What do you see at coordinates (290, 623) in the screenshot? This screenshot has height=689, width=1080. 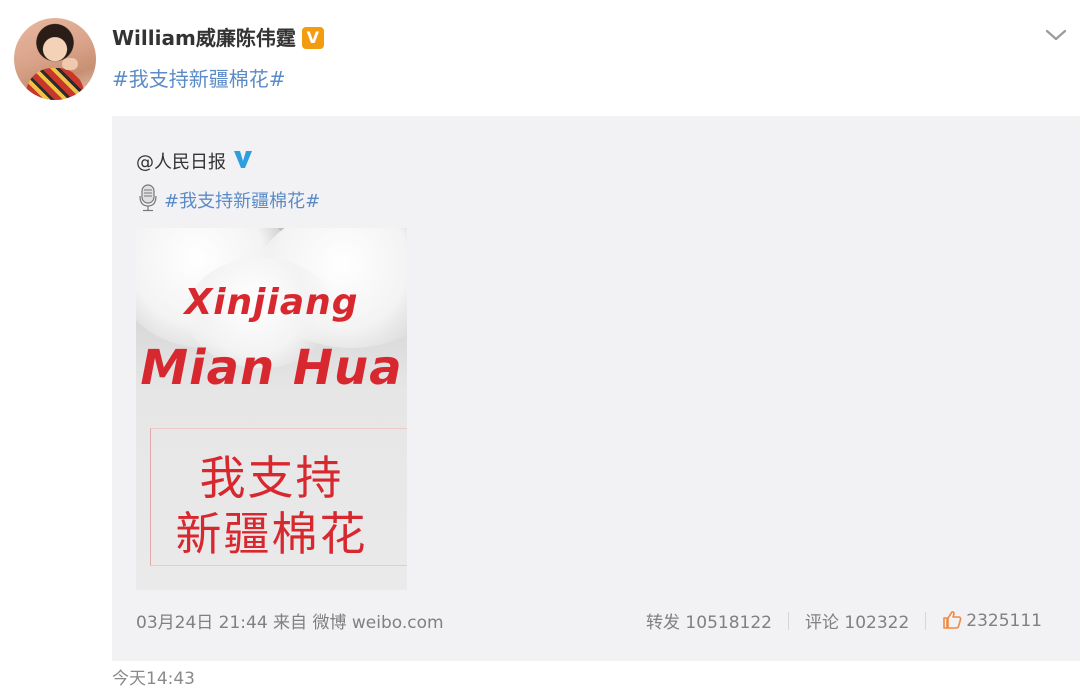 I see `repost-meta: 03月24日 21:44 来自 微博 weibo.com` at bounding box center [290, 623].